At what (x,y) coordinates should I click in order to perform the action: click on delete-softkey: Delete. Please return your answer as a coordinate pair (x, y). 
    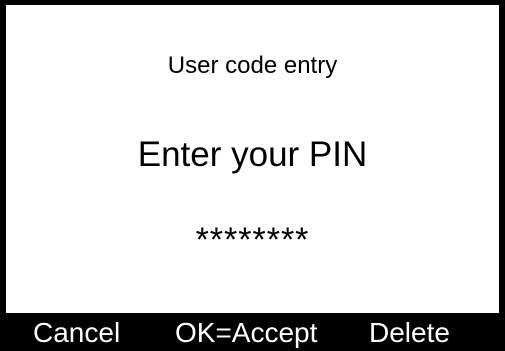
    Looking at the image, I should click on (409, 333).